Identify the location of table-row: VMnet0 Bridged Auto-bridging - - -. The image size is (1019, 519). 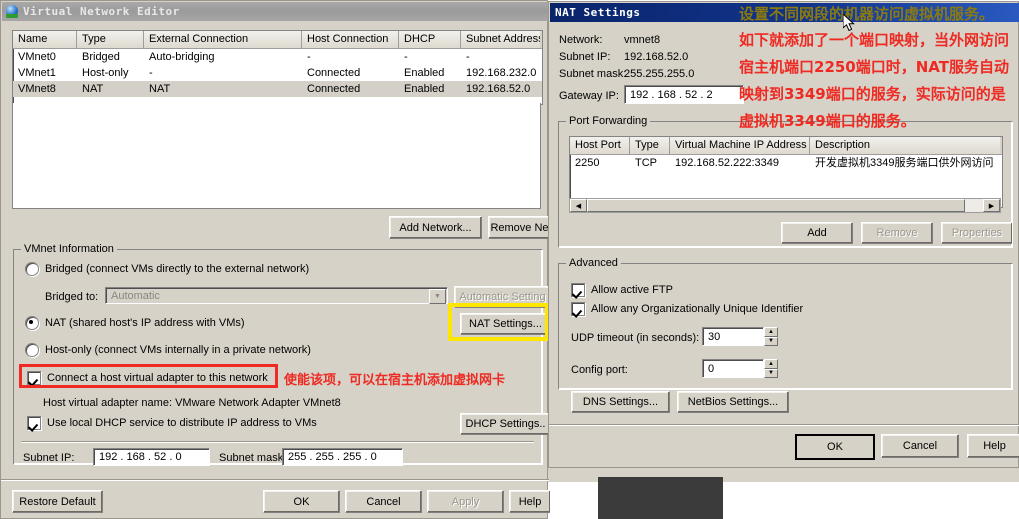
(277, 57).